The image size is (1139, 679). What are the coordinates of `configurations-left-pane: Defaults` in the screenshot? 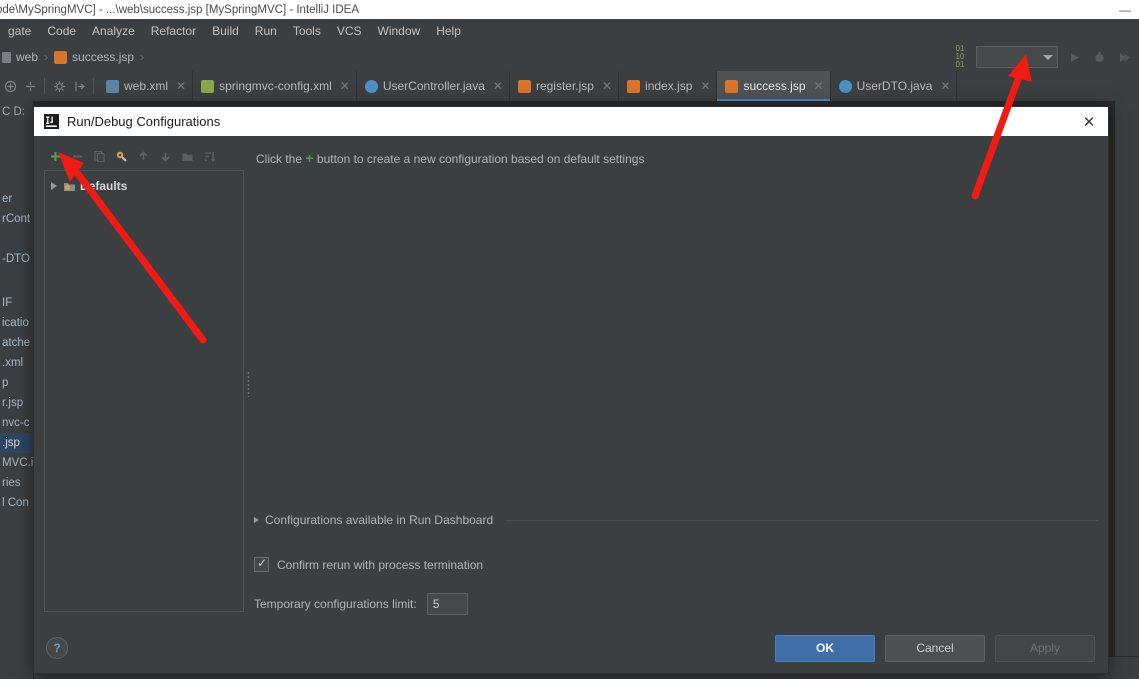 It's located at (144, 383).